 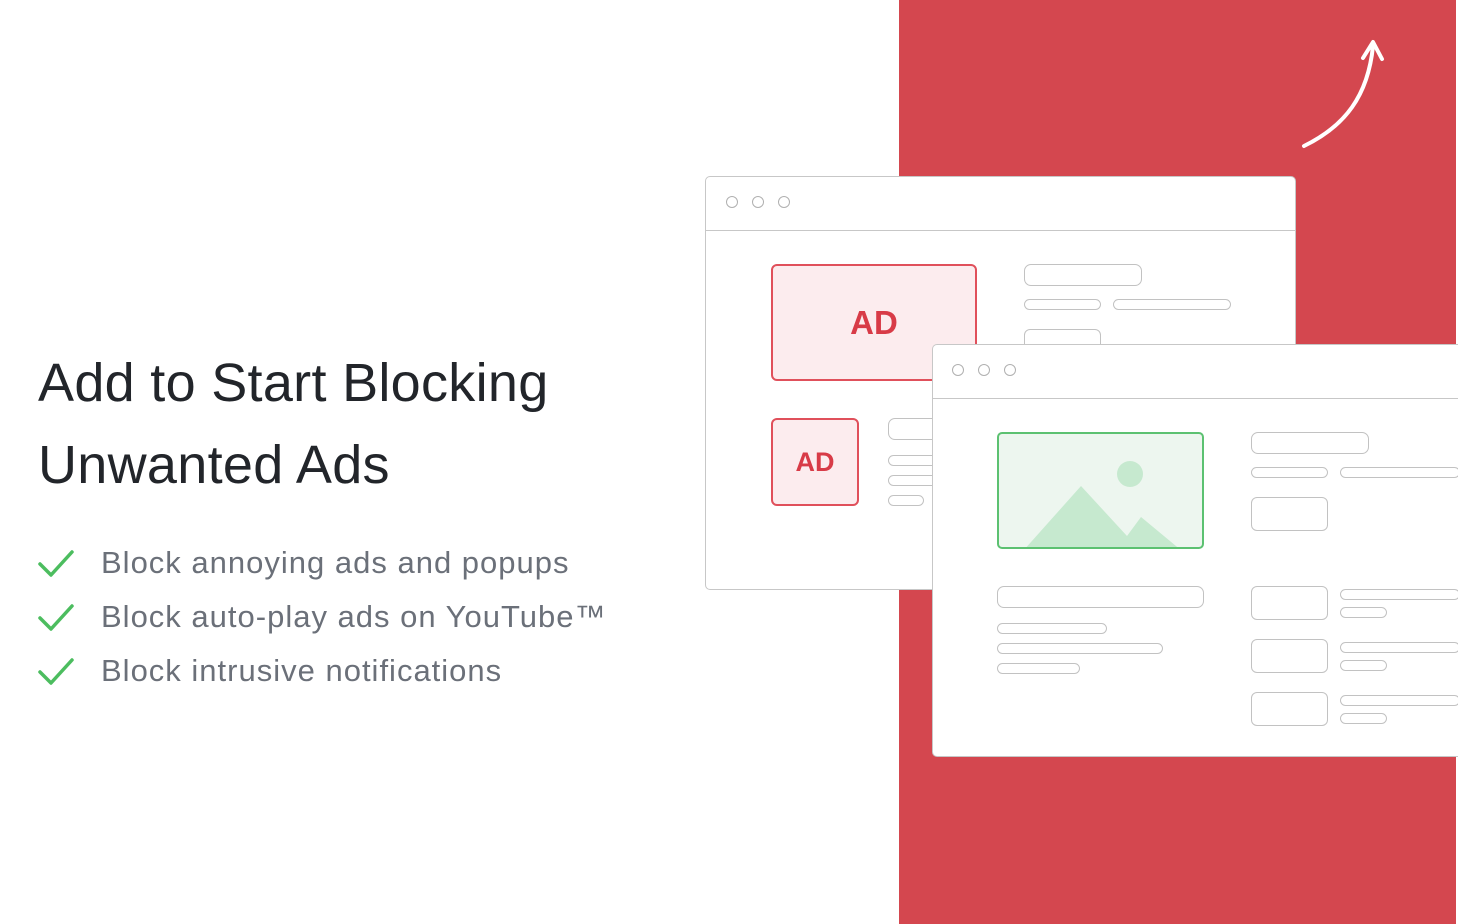 I want to click on ad-placeholder-small: AD, so click(x=815, y=462).